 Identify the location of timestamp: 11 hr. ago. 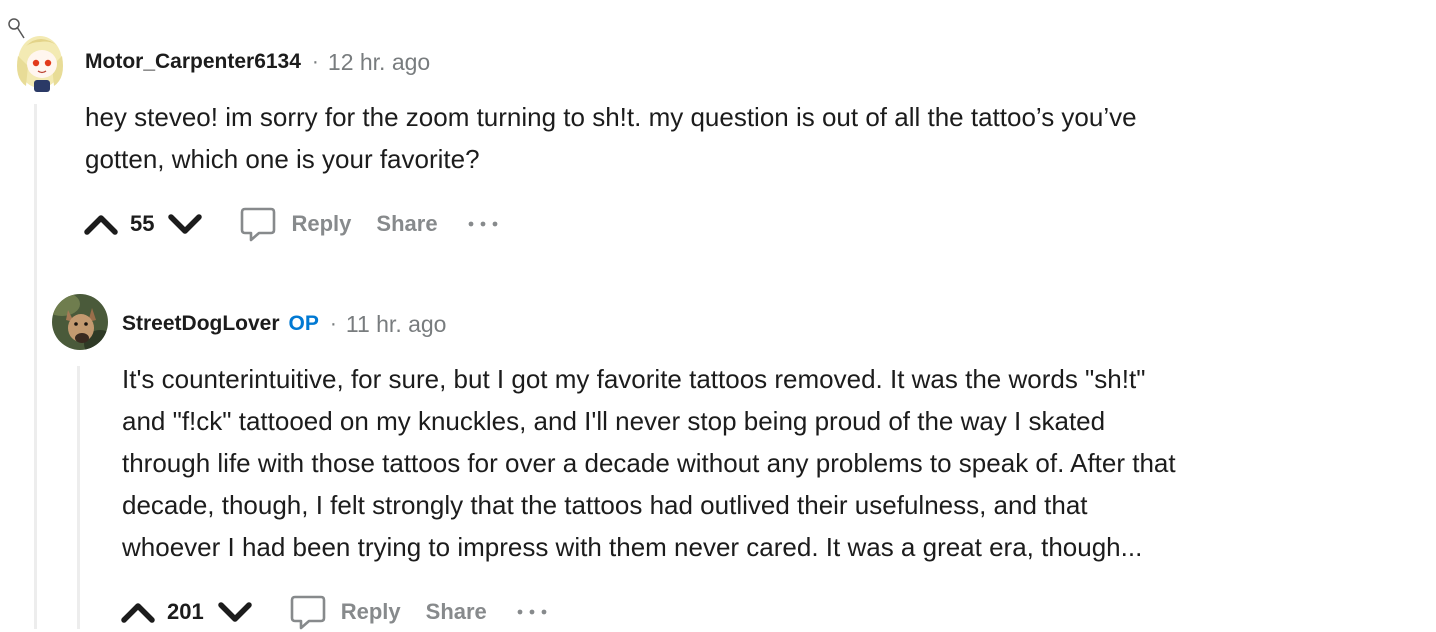
(396, 324).